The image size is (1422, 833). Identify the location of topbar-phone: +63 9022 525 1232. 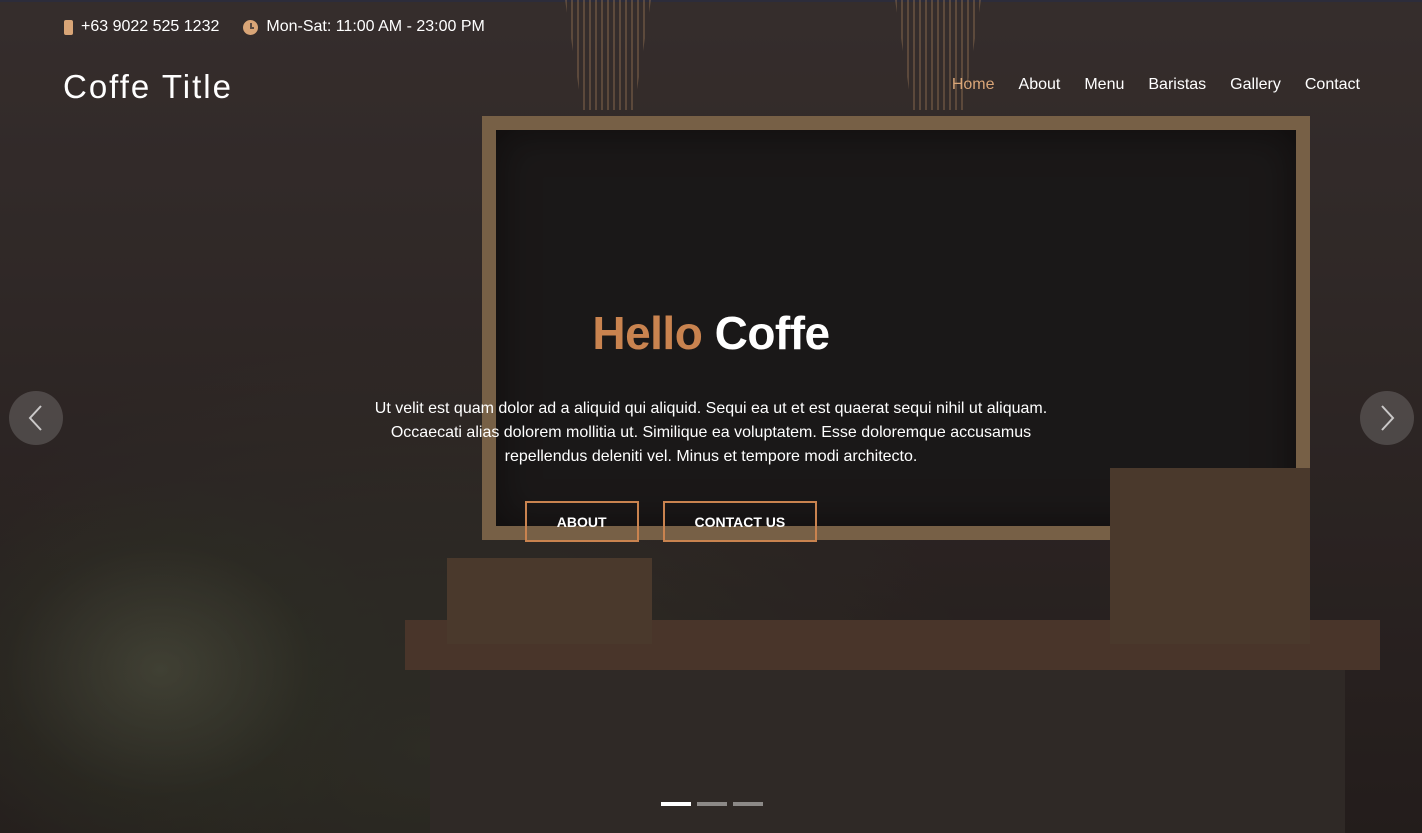
(141, 27).